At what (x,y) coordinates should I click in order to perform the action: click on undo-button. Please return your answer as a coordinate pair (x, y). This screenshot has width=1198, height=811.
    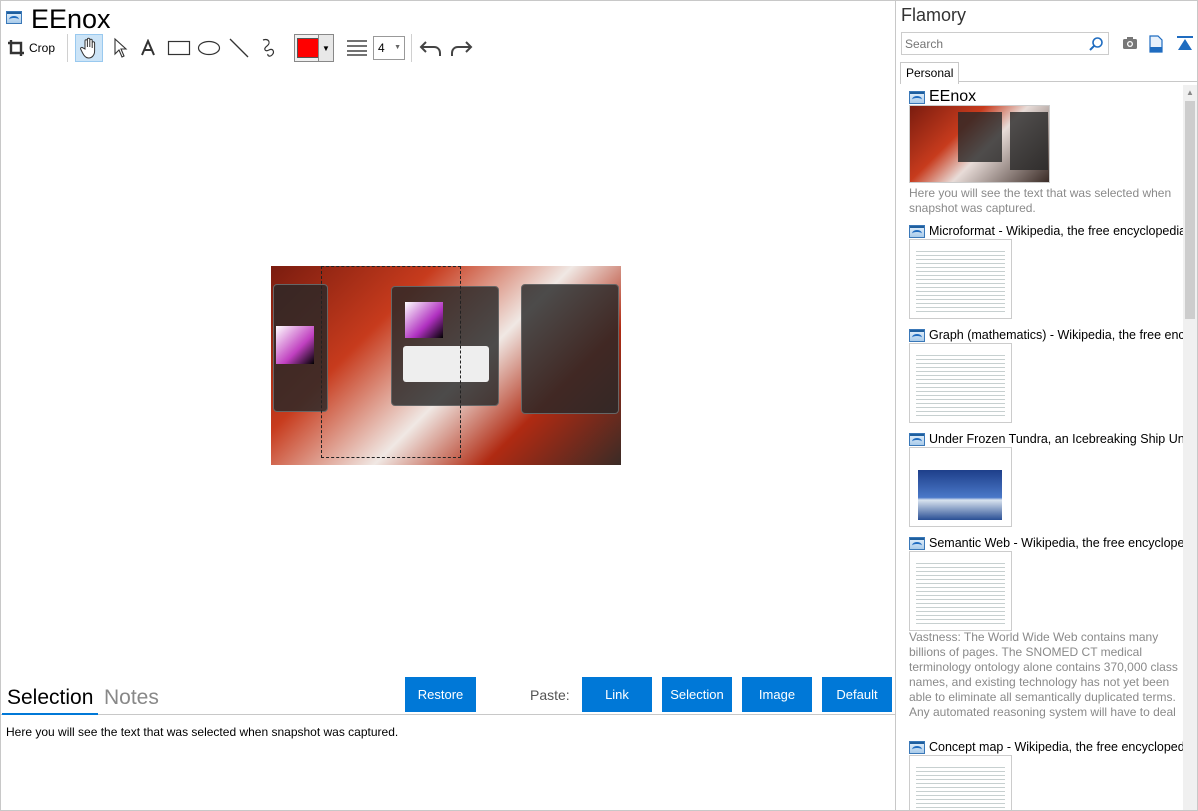
    Looking at the image, I should click on (431, 48).